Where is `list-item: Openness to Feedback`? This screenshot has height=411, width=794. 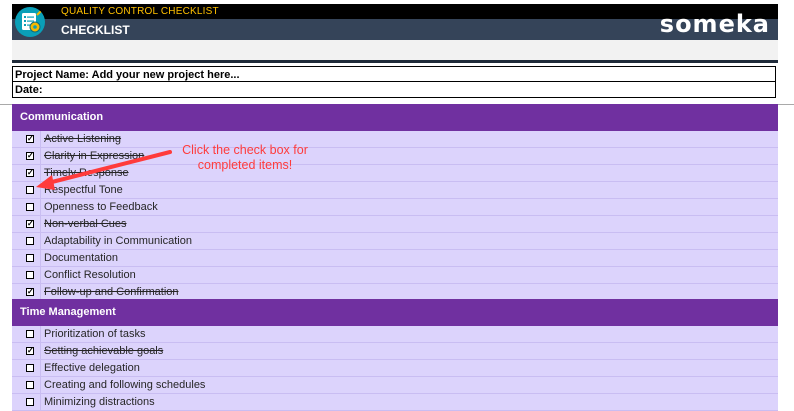
list-item: Openness to Feedback is located at coordinates (395, 207).